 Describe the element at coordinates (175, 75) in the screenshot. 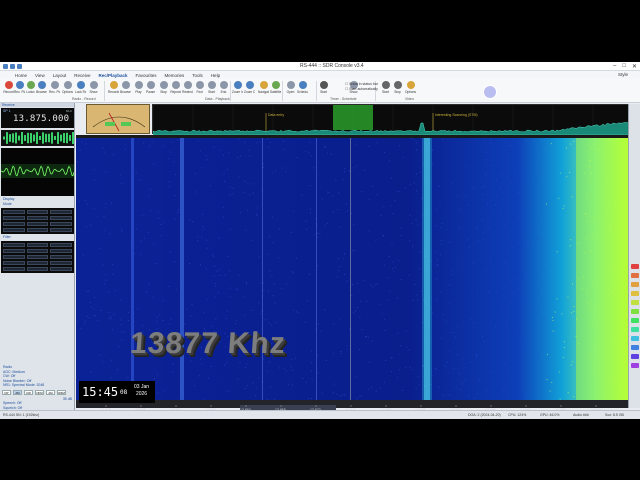

I see `tab-memories: Memories` at that location.